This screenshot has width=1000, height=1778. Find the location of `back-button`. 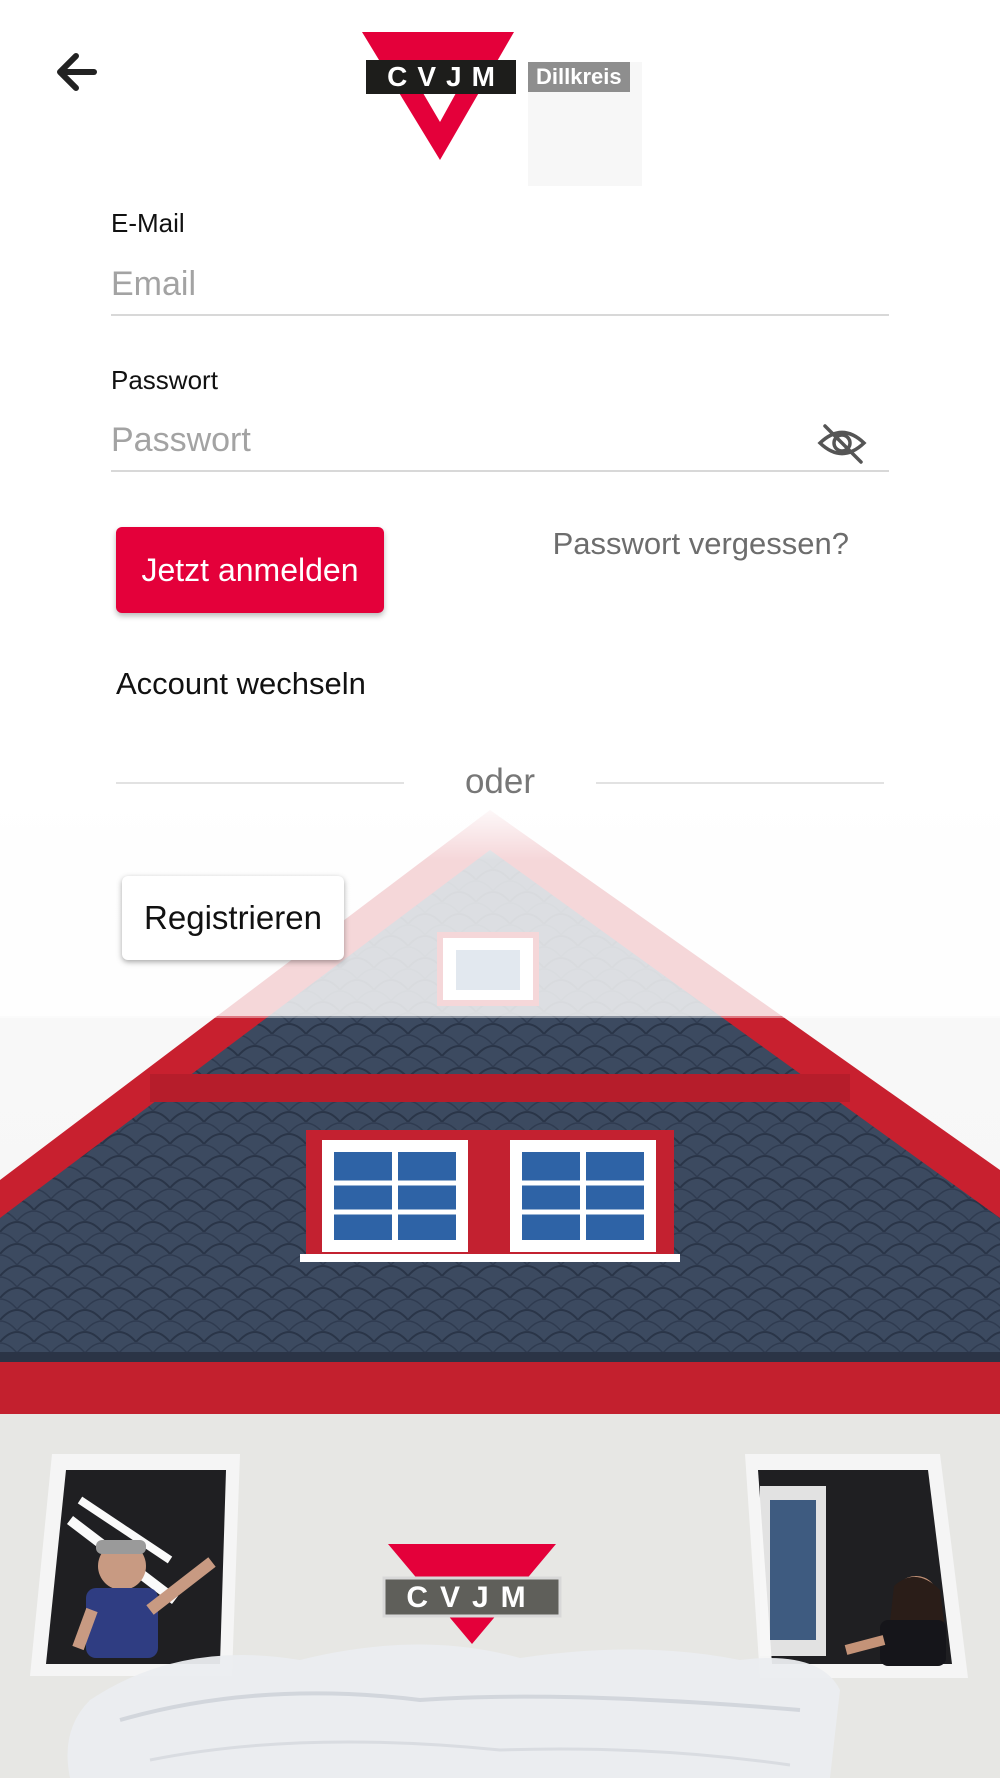

back-button is located at coordinates (76, 72).